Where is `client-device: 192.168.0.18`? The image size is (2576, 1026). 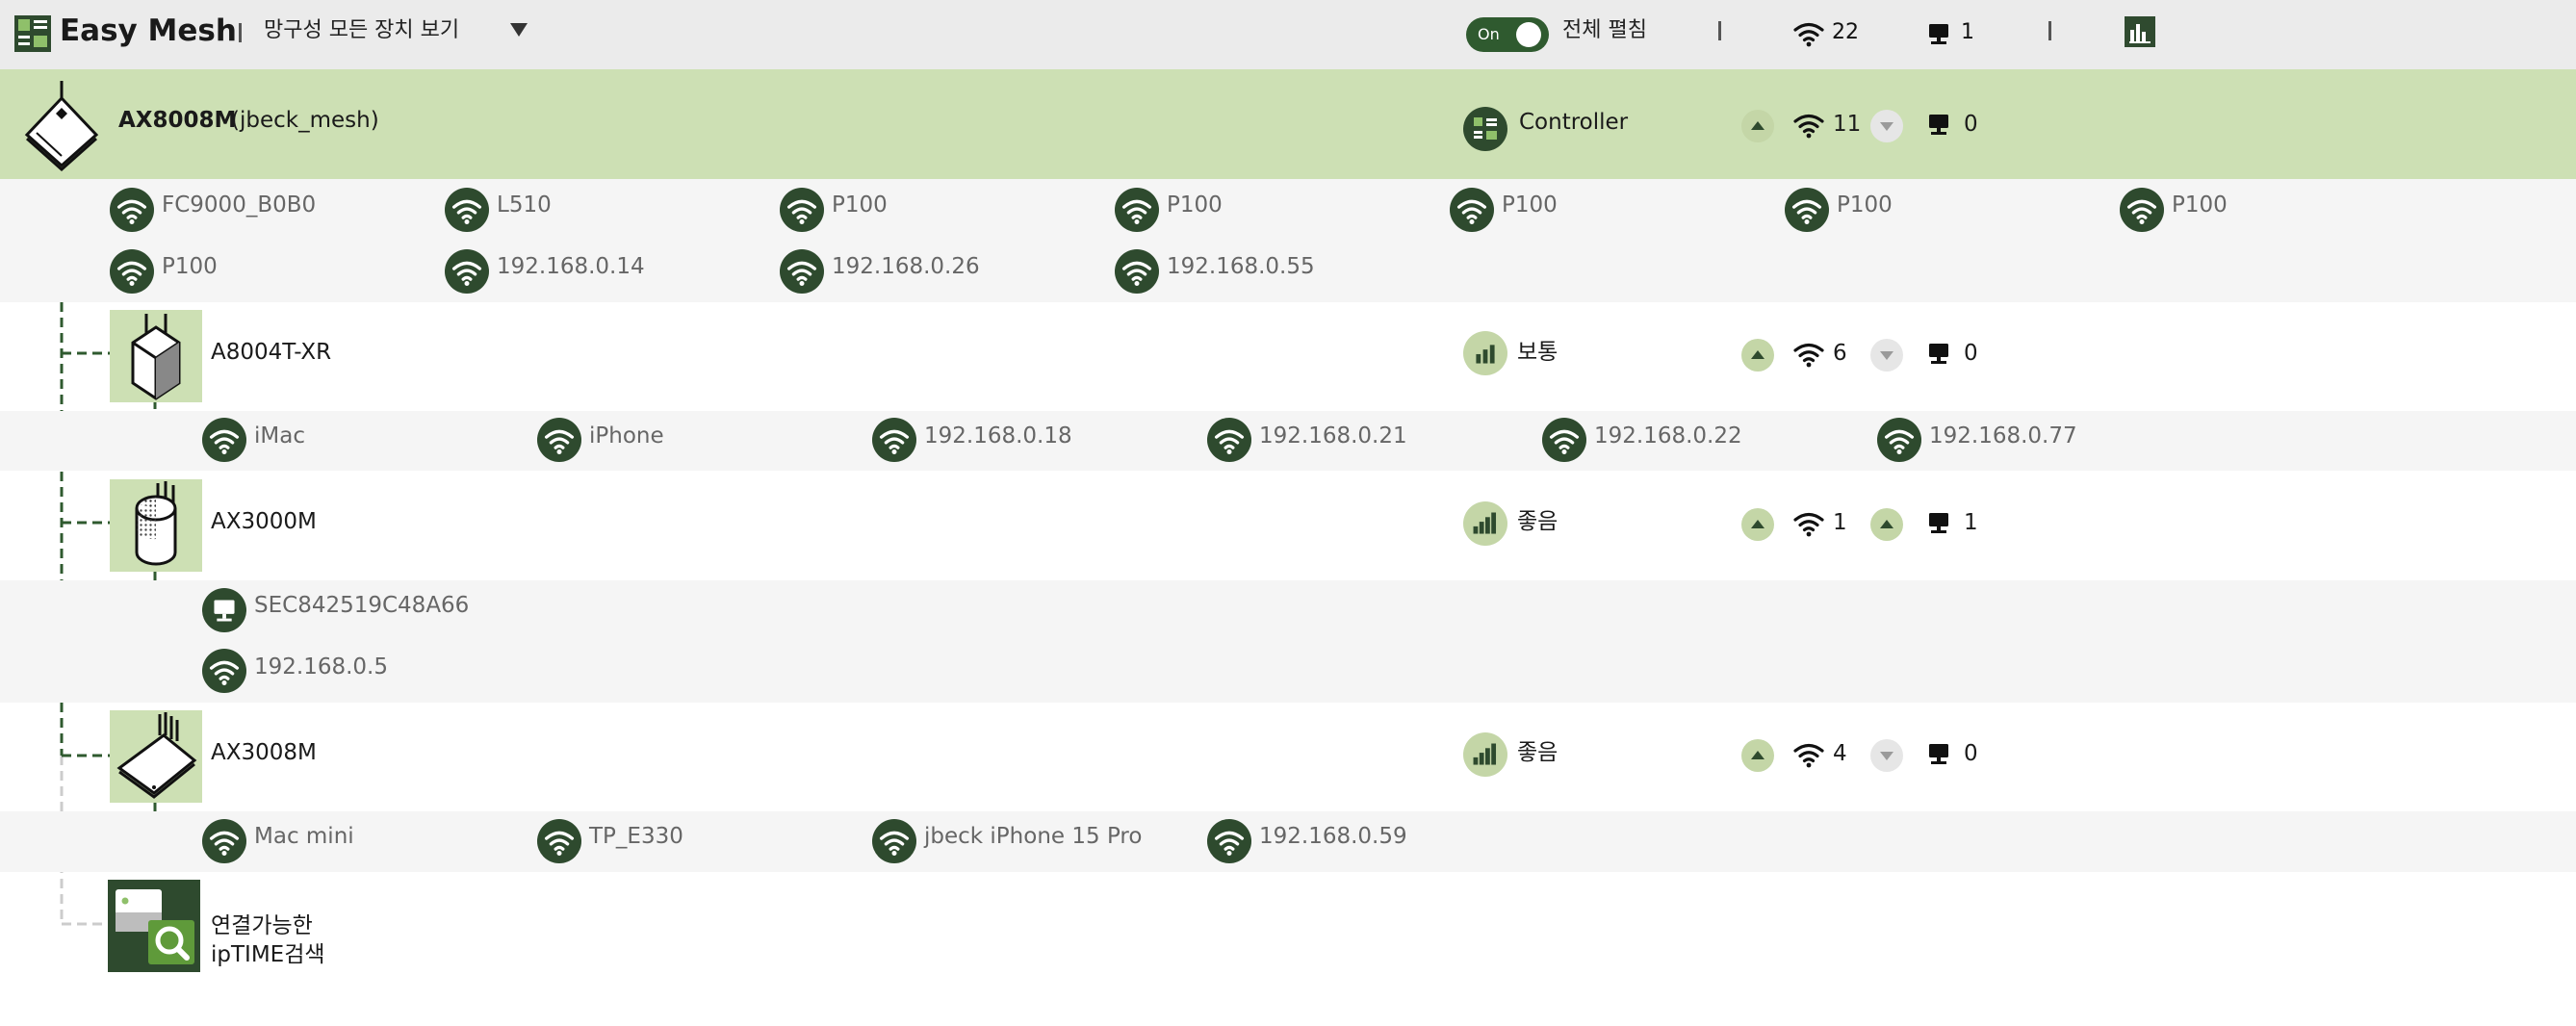 client-device: 192.168.0.18 is located at coordinates (998, 436).